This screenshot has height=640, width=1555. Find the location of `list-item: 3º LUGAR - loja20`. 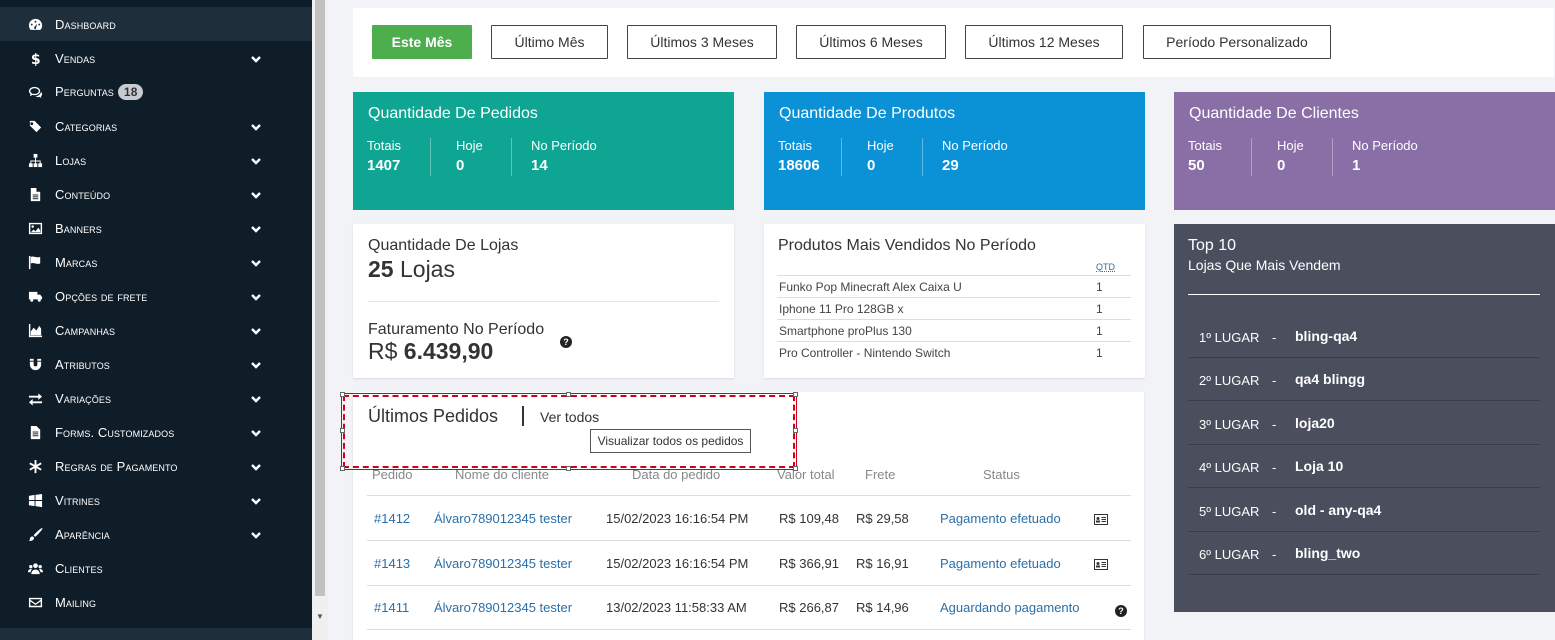

list-item: 3º LUGAR - loja20 is located at coordinates (1364, 423).